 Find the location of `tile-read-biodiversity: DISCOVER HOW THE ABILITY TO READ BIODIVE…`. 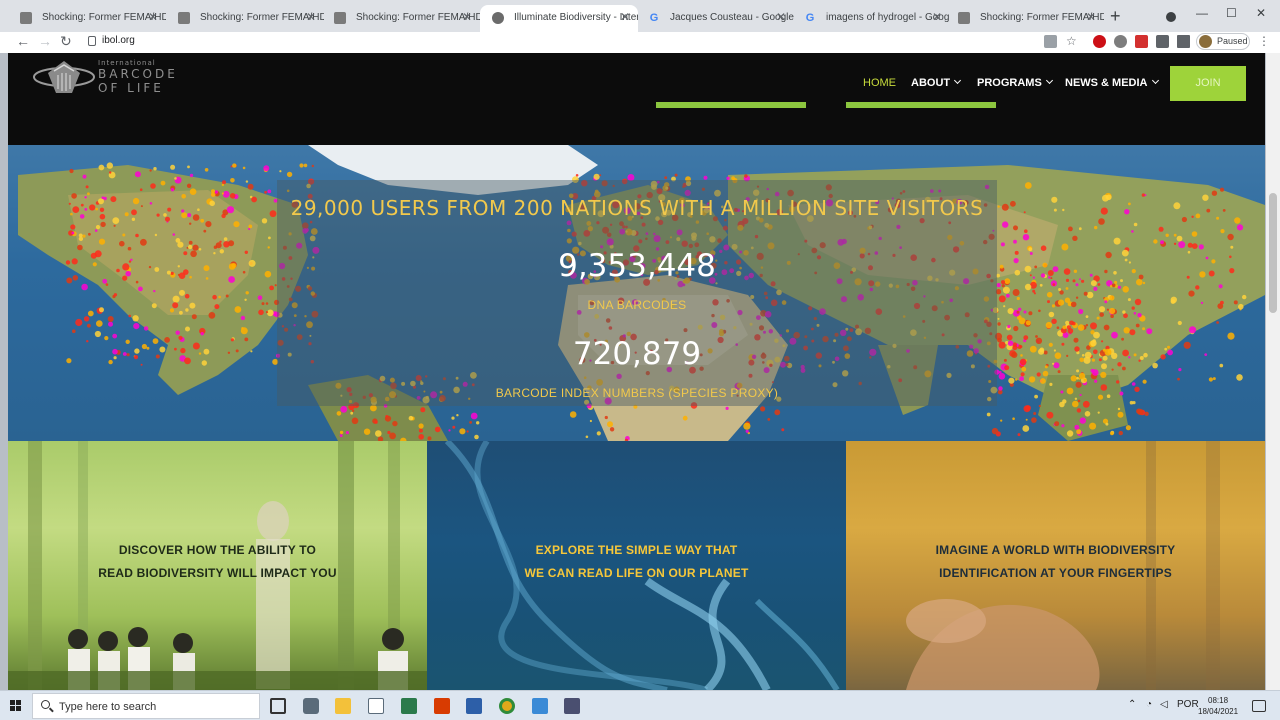

tile-read-biodiversity: DISCOVER HOW THE ABILITY TO READ BIODIVE… is located at coordinates (217, 565).